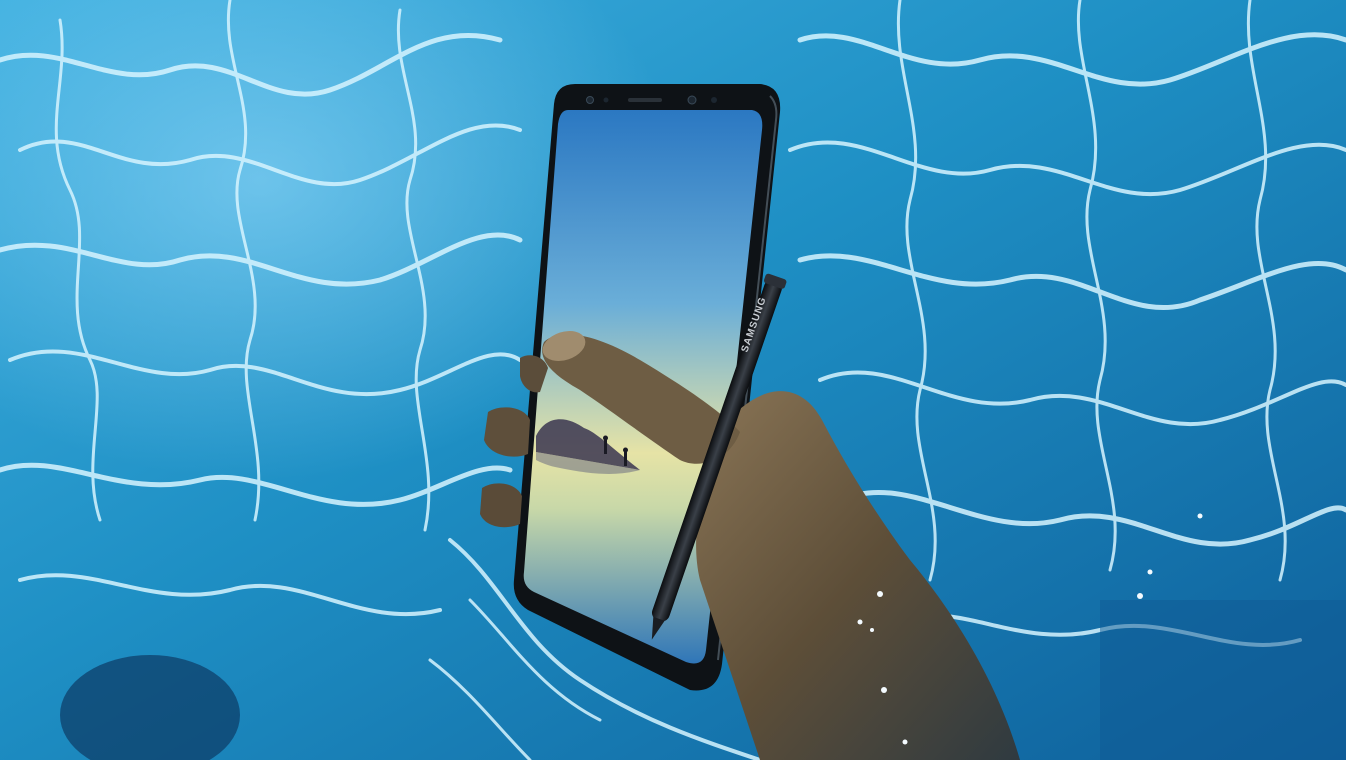 This screenshot has height=760, width=1346. Describe the element at coordinates (645, 100) in the screenshot. I see `earpiece` at that location.